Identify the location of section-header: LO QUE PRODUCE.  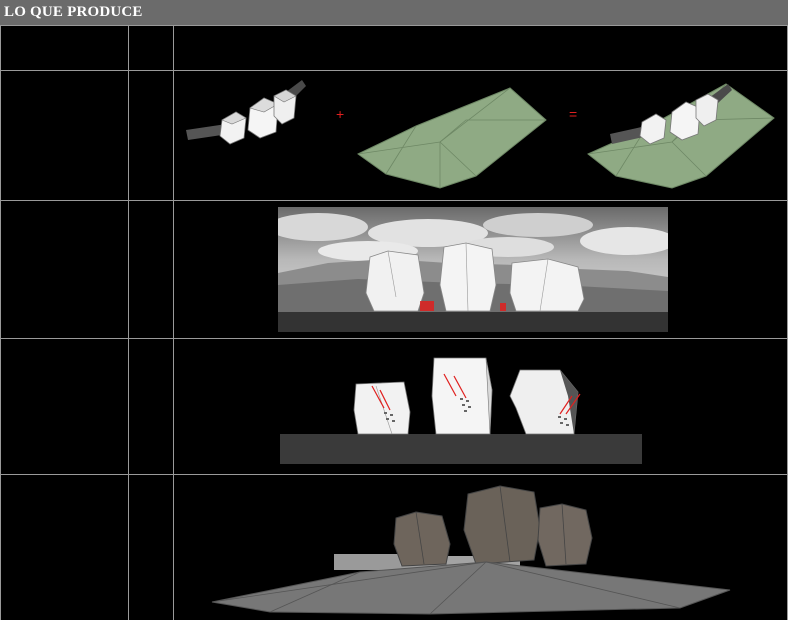
(394, 13).